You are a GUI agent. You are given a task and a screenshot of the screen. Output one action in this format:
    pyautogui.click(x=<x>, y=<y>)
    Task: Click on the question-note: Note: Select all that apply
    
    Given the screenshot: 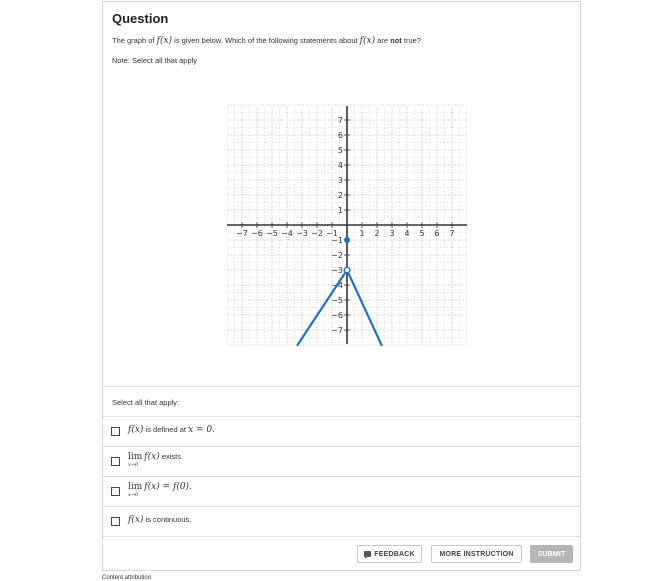 What is the action you would take?
    pyautogui.click(x=155, y=60)
    